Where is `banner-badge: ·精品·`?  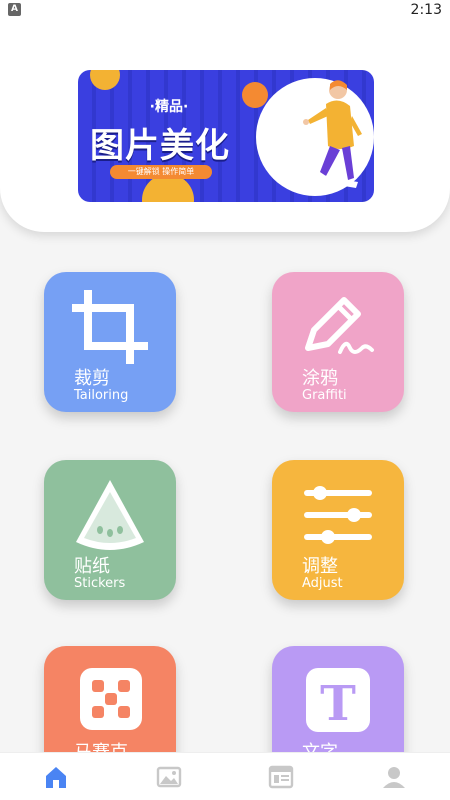 banner-badge: ·精品· is located at coordinates (169, 107).